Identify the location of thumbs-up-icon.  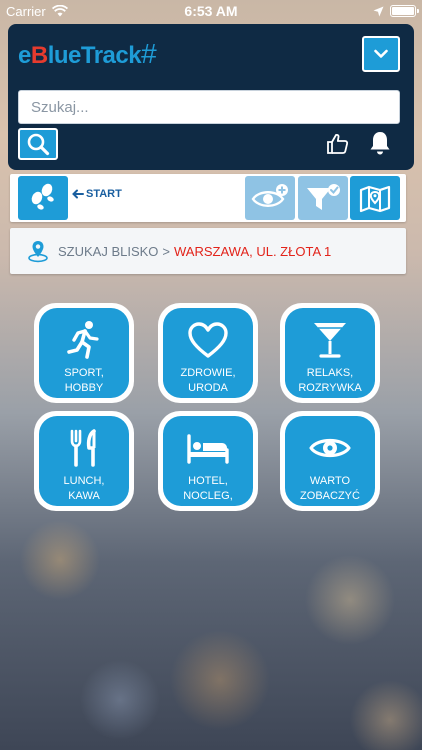
(338, 144).